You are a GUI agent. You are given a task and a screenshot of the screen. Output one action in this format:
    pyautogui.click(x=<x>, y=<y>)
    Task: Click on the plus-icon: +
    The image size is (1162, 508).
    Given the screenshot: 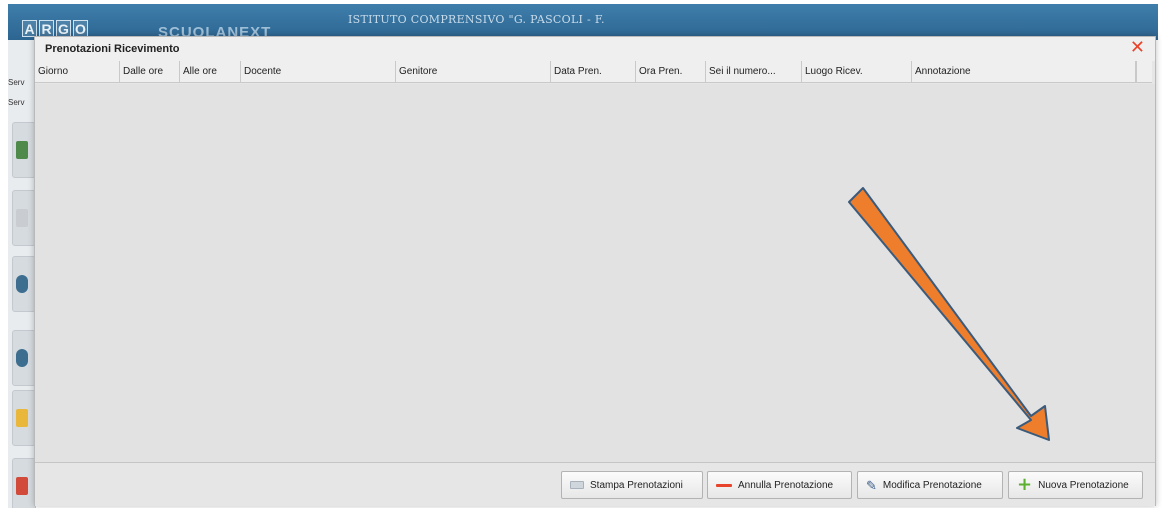 What is the action you would take?
    pyautogui.click(x=1025, y=484)
    